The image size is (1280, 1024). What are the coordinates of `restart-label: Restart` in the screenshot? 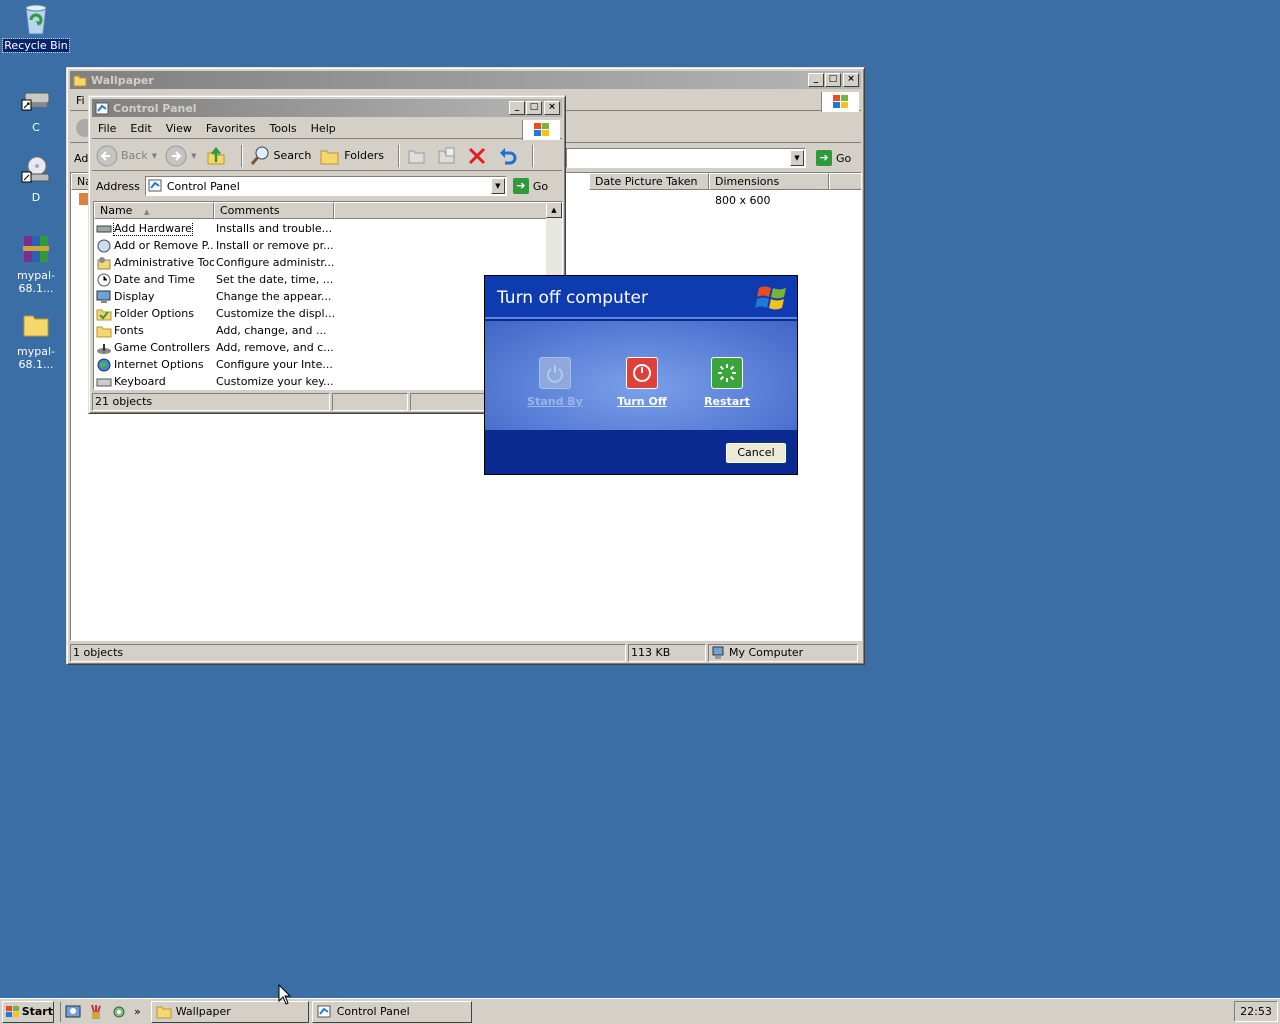 It's located at (727, 401).